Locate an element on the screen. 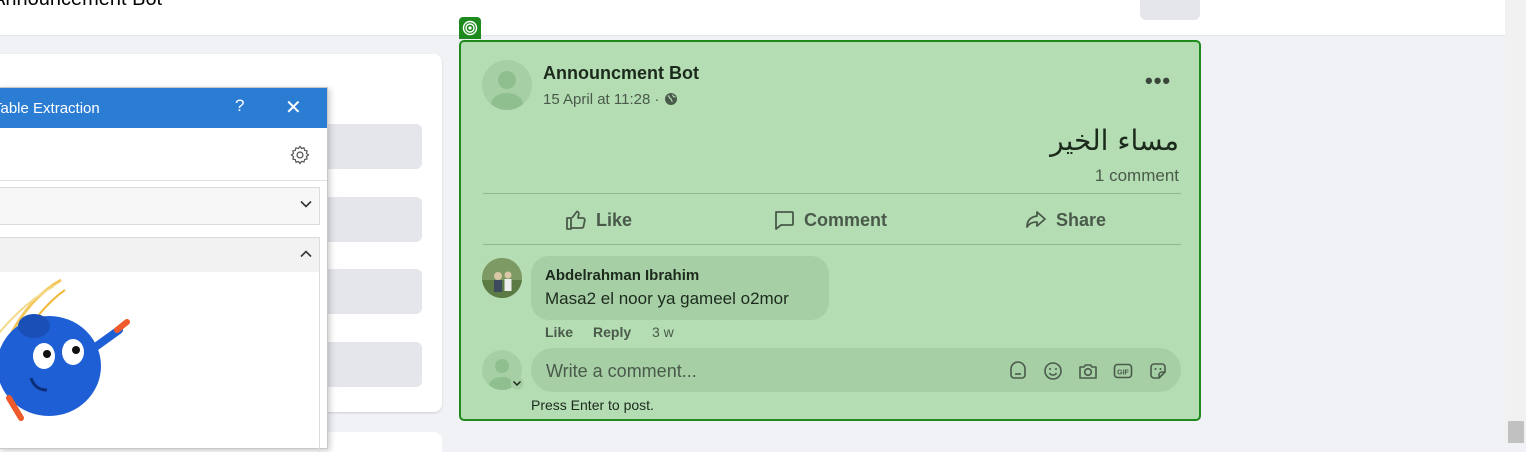 The image size is (1526, 452). comment-button: Comment is located at coordinates (829, 220).